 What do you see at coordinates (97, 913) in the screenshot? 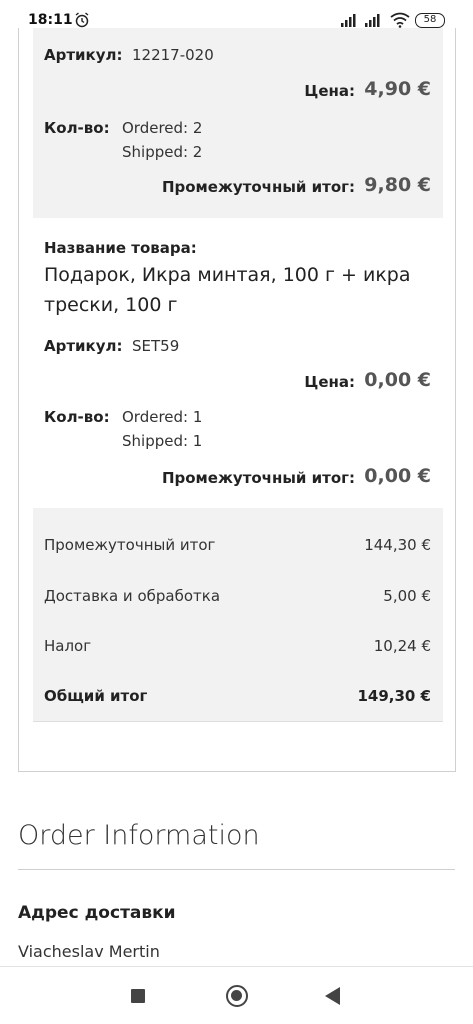
I see `shipping-address-title: Адрес доставки` at bounding box center [97, 913].